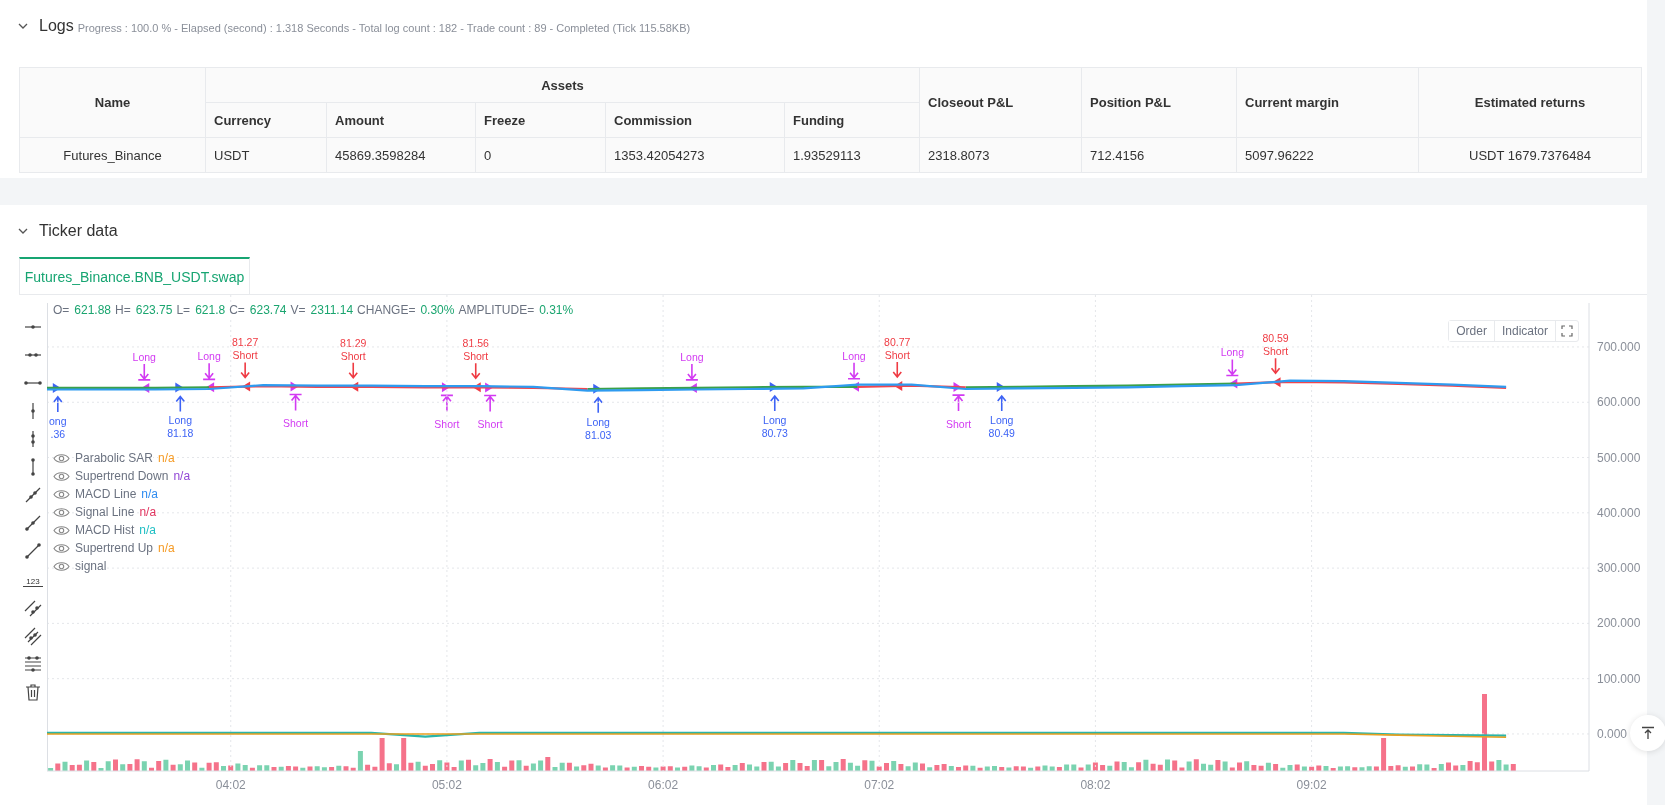  I want to click on signal-price: 81.18, so click(180, 433).